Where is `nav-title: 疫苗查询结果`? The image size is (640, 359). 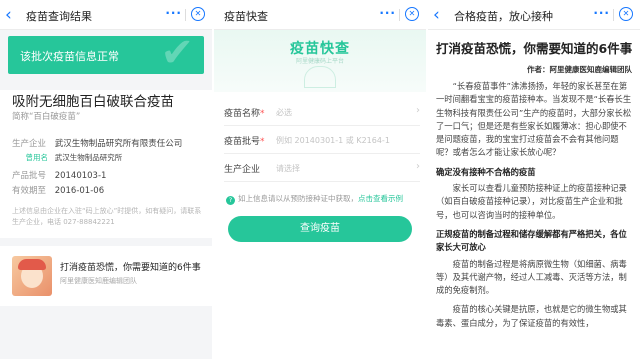
nav-title: 疫苗查询结果 is located at coordinates (59, 16).